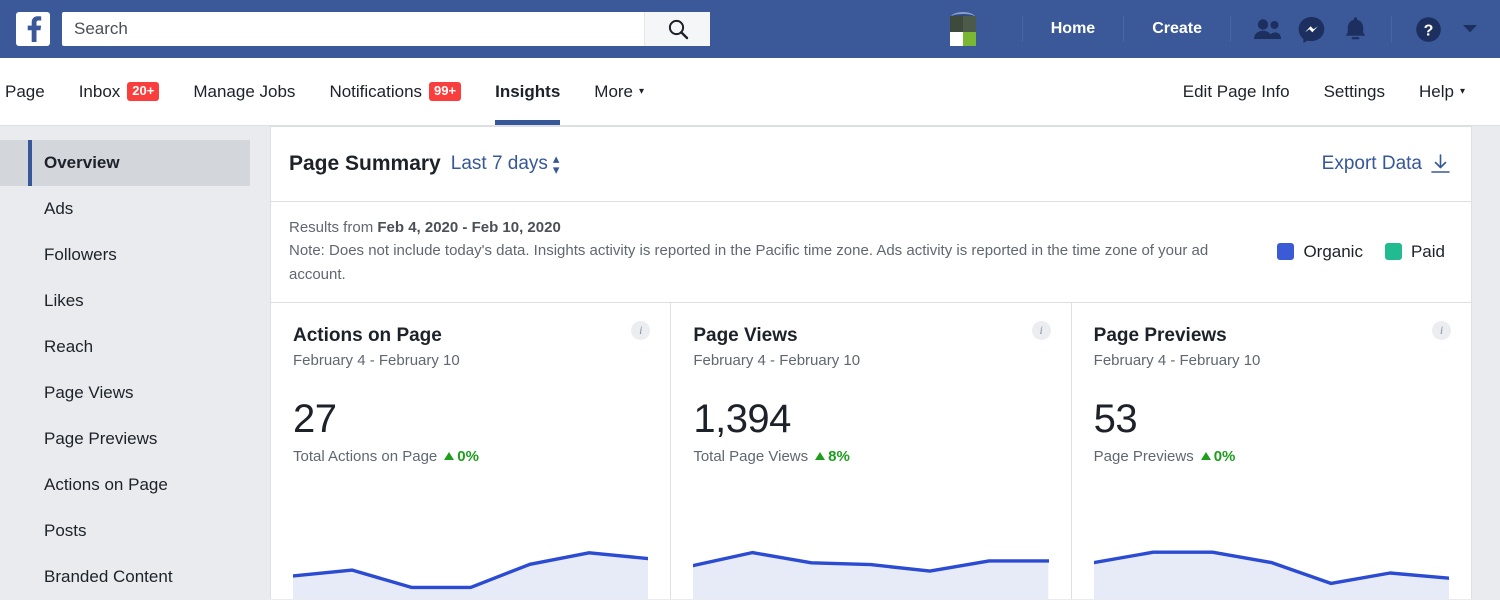 The width and height of the screenshot is (1500, 600). I want to click on legend-swatch-organic, so click(1286, 252).